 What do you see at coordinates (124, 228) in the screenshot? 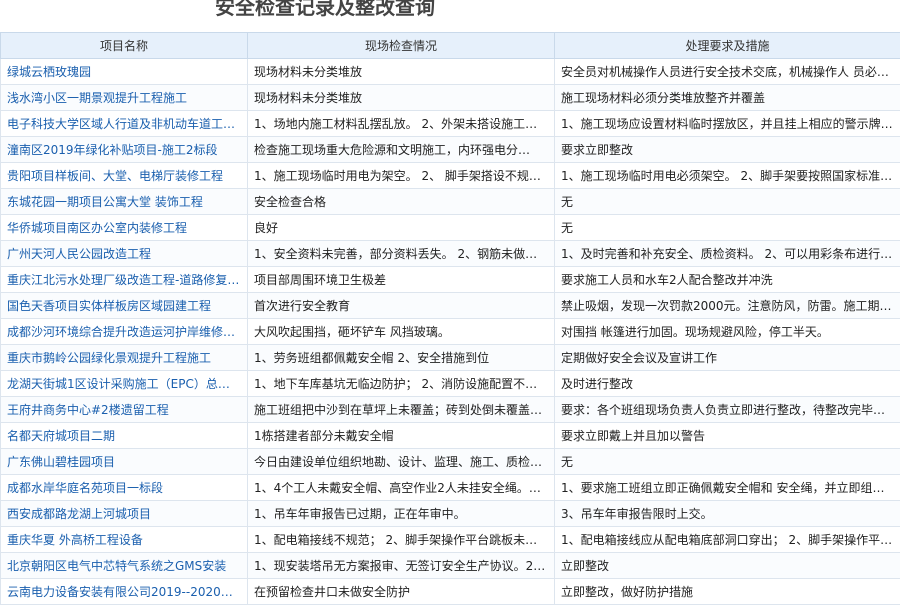
I see `project-name-link: 华侨城项目南区办公室内装修工程` at bounding box center [124, 228].